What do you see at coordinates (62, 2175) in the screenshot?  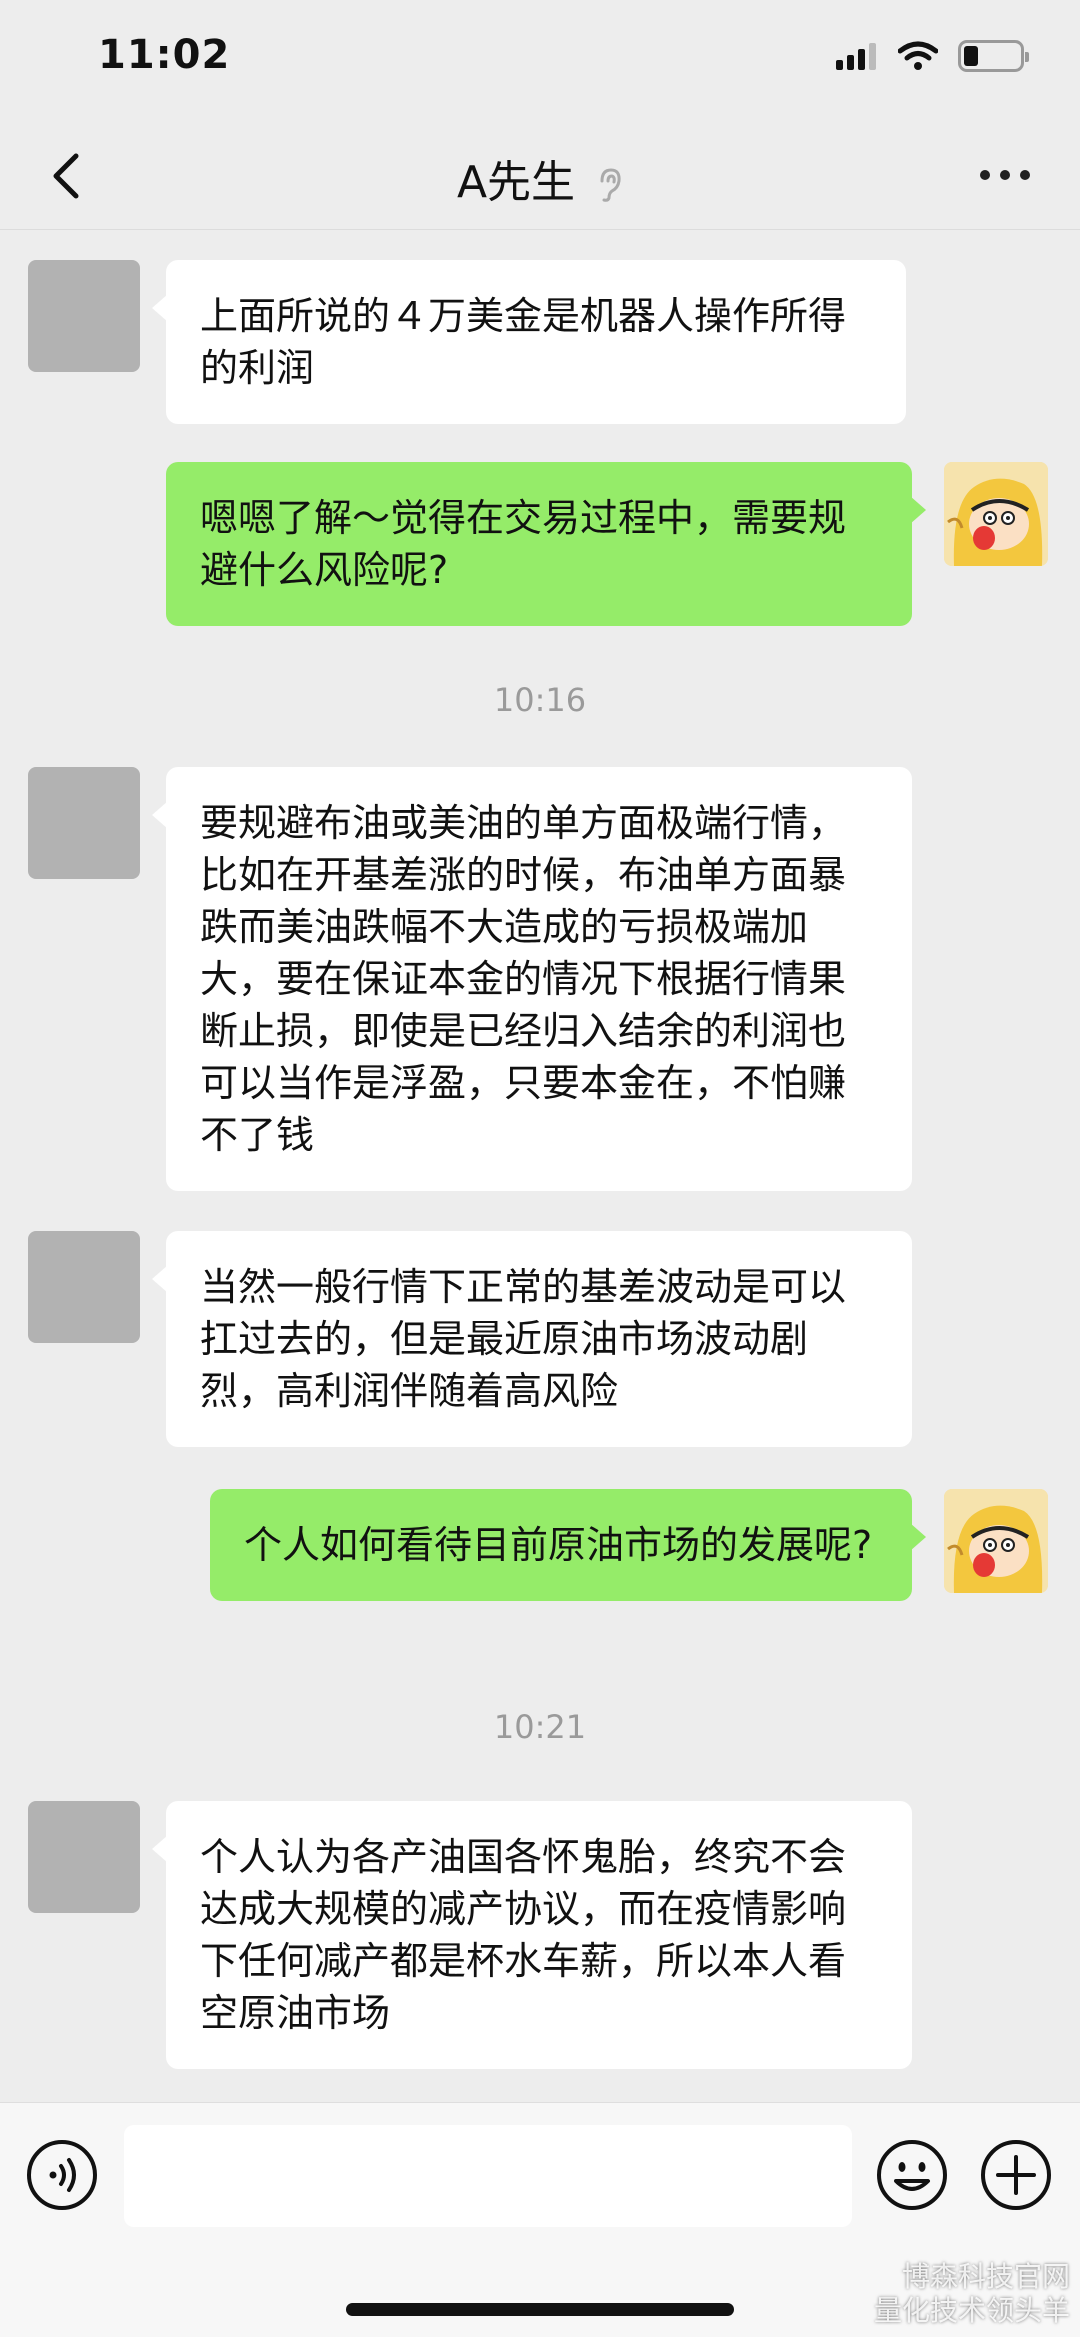 I see `voice-input-icon` at bounding box center [62, 2175].